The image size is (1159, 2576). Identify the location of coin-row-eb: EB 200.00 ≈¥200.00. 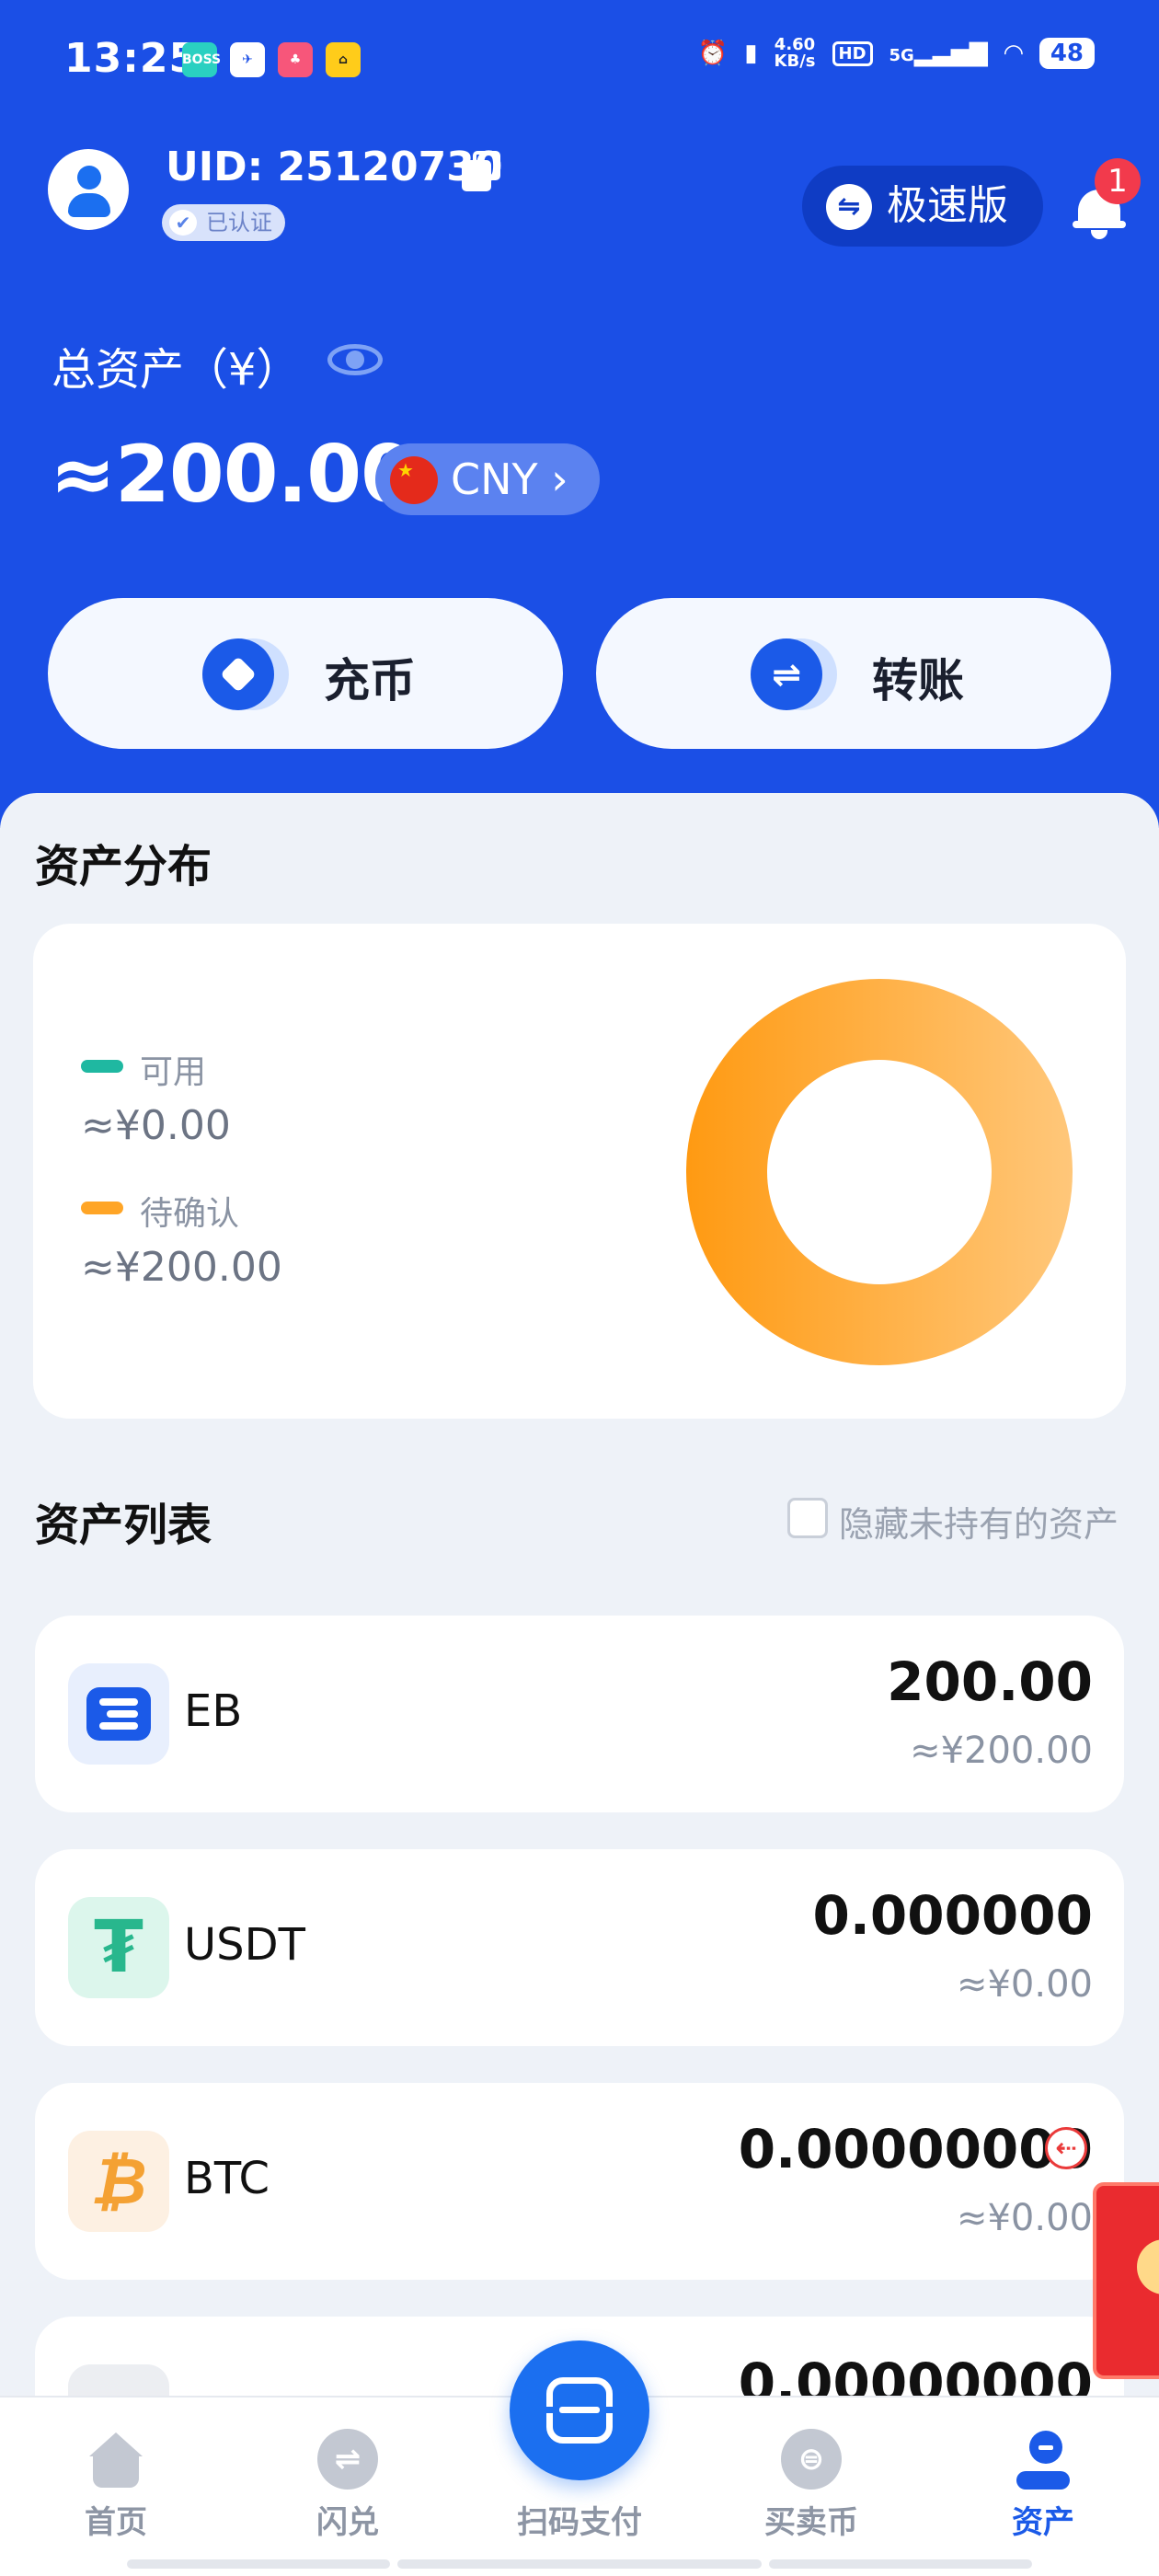
(579, 1714).